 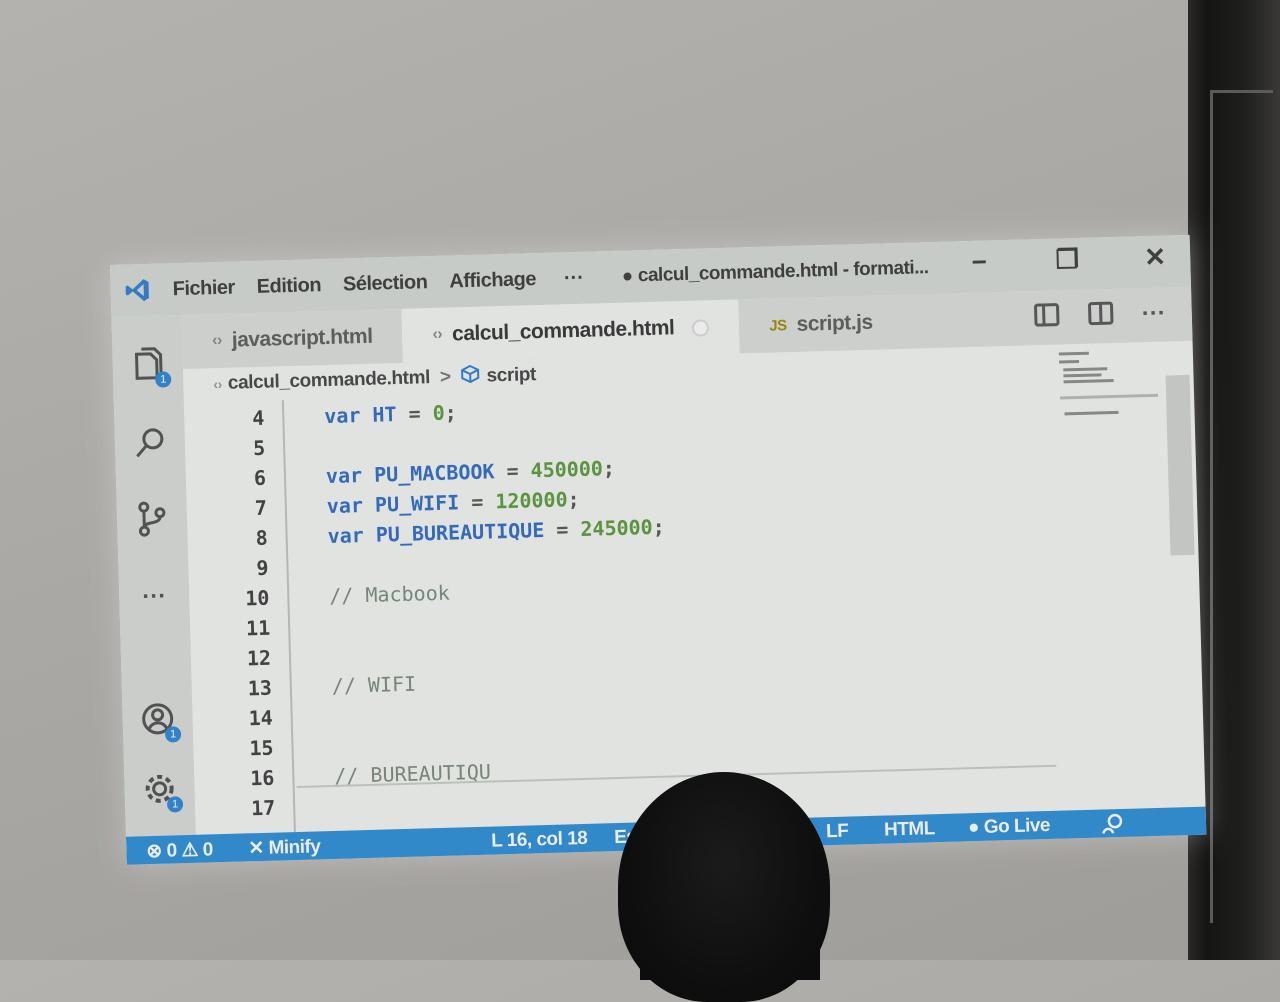 What do you see at coordinates (262, 778) in the screenshot?
I see `line-number: 16` at bounding box center [262, 778].